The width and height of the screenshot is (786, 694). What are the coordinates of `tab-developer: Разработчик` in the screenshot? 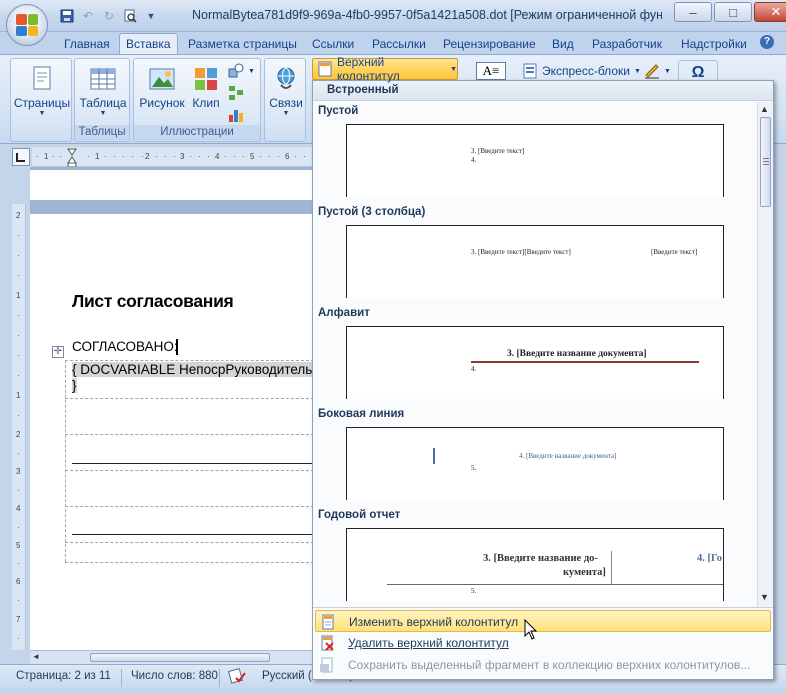 It's located at (627, 44).